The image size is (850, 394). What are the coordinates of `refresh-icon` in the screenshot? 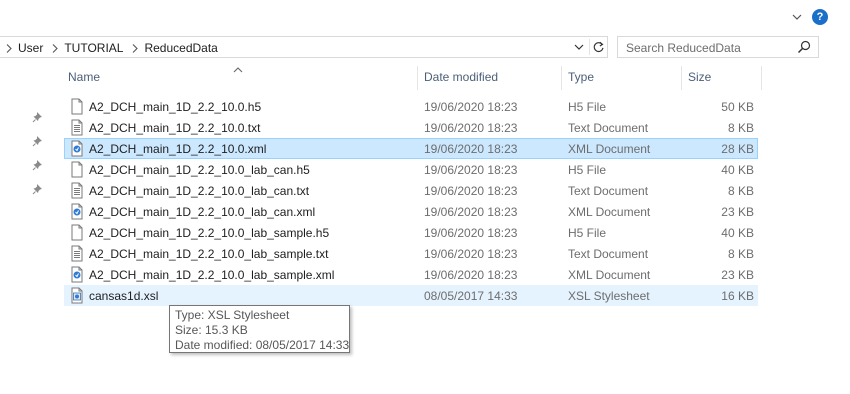 It's located at (597, 47).